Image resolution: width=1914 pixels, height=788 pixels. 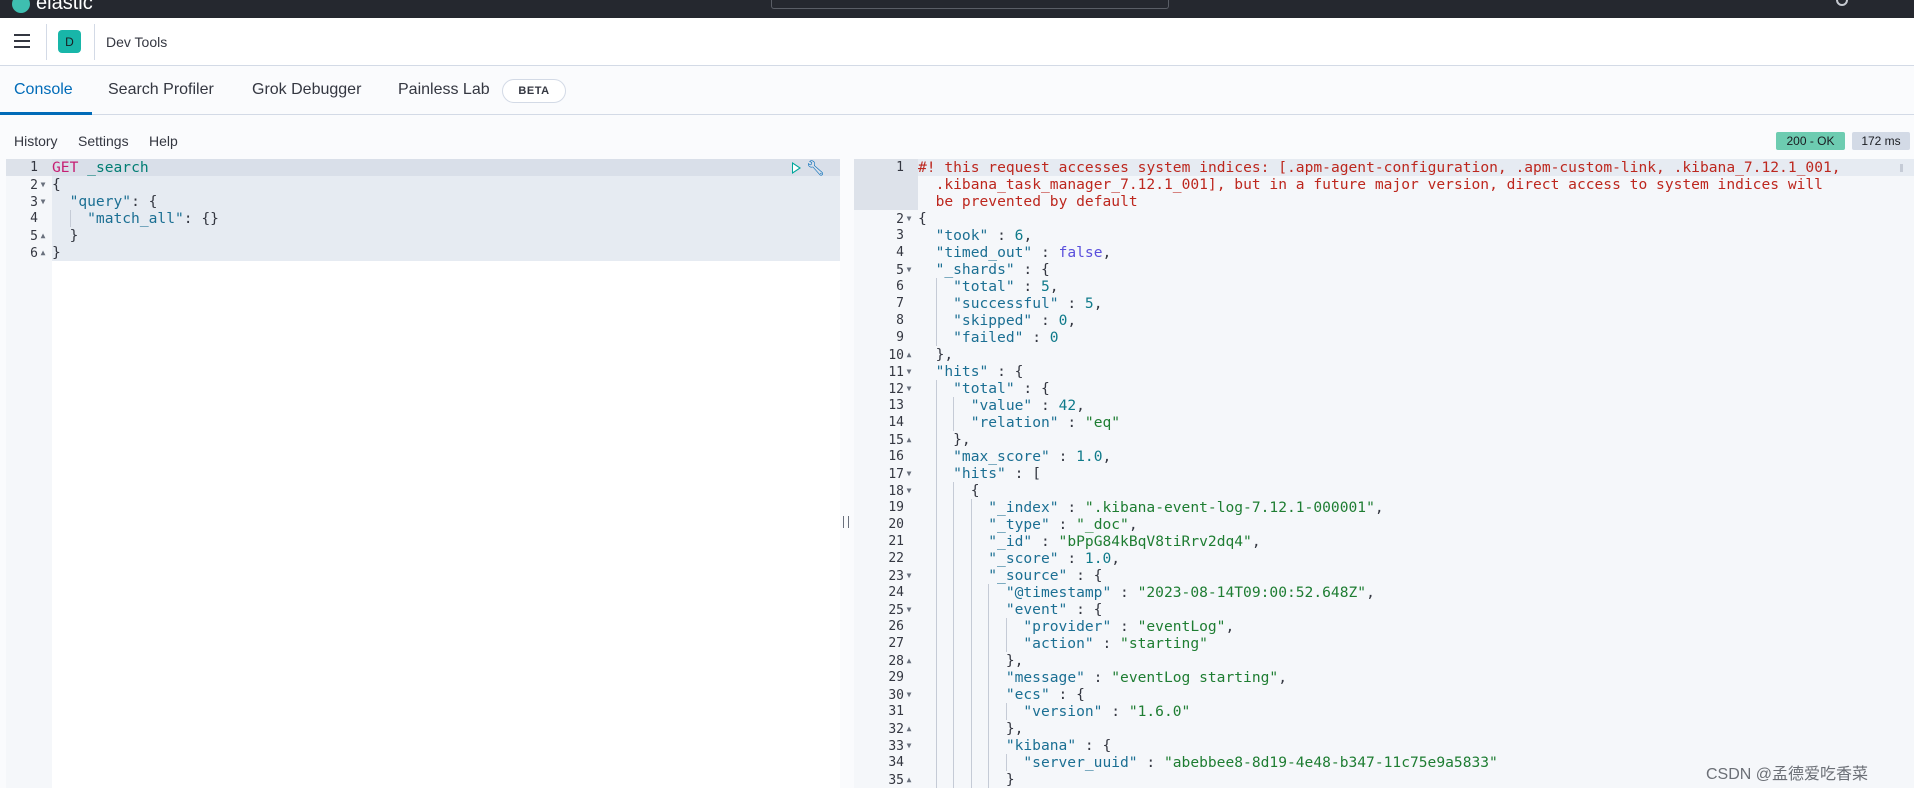 What do you see at coordinates (884, 405) in the screenshot?
I see `line-number: 13` at bounding box center [884, 405].